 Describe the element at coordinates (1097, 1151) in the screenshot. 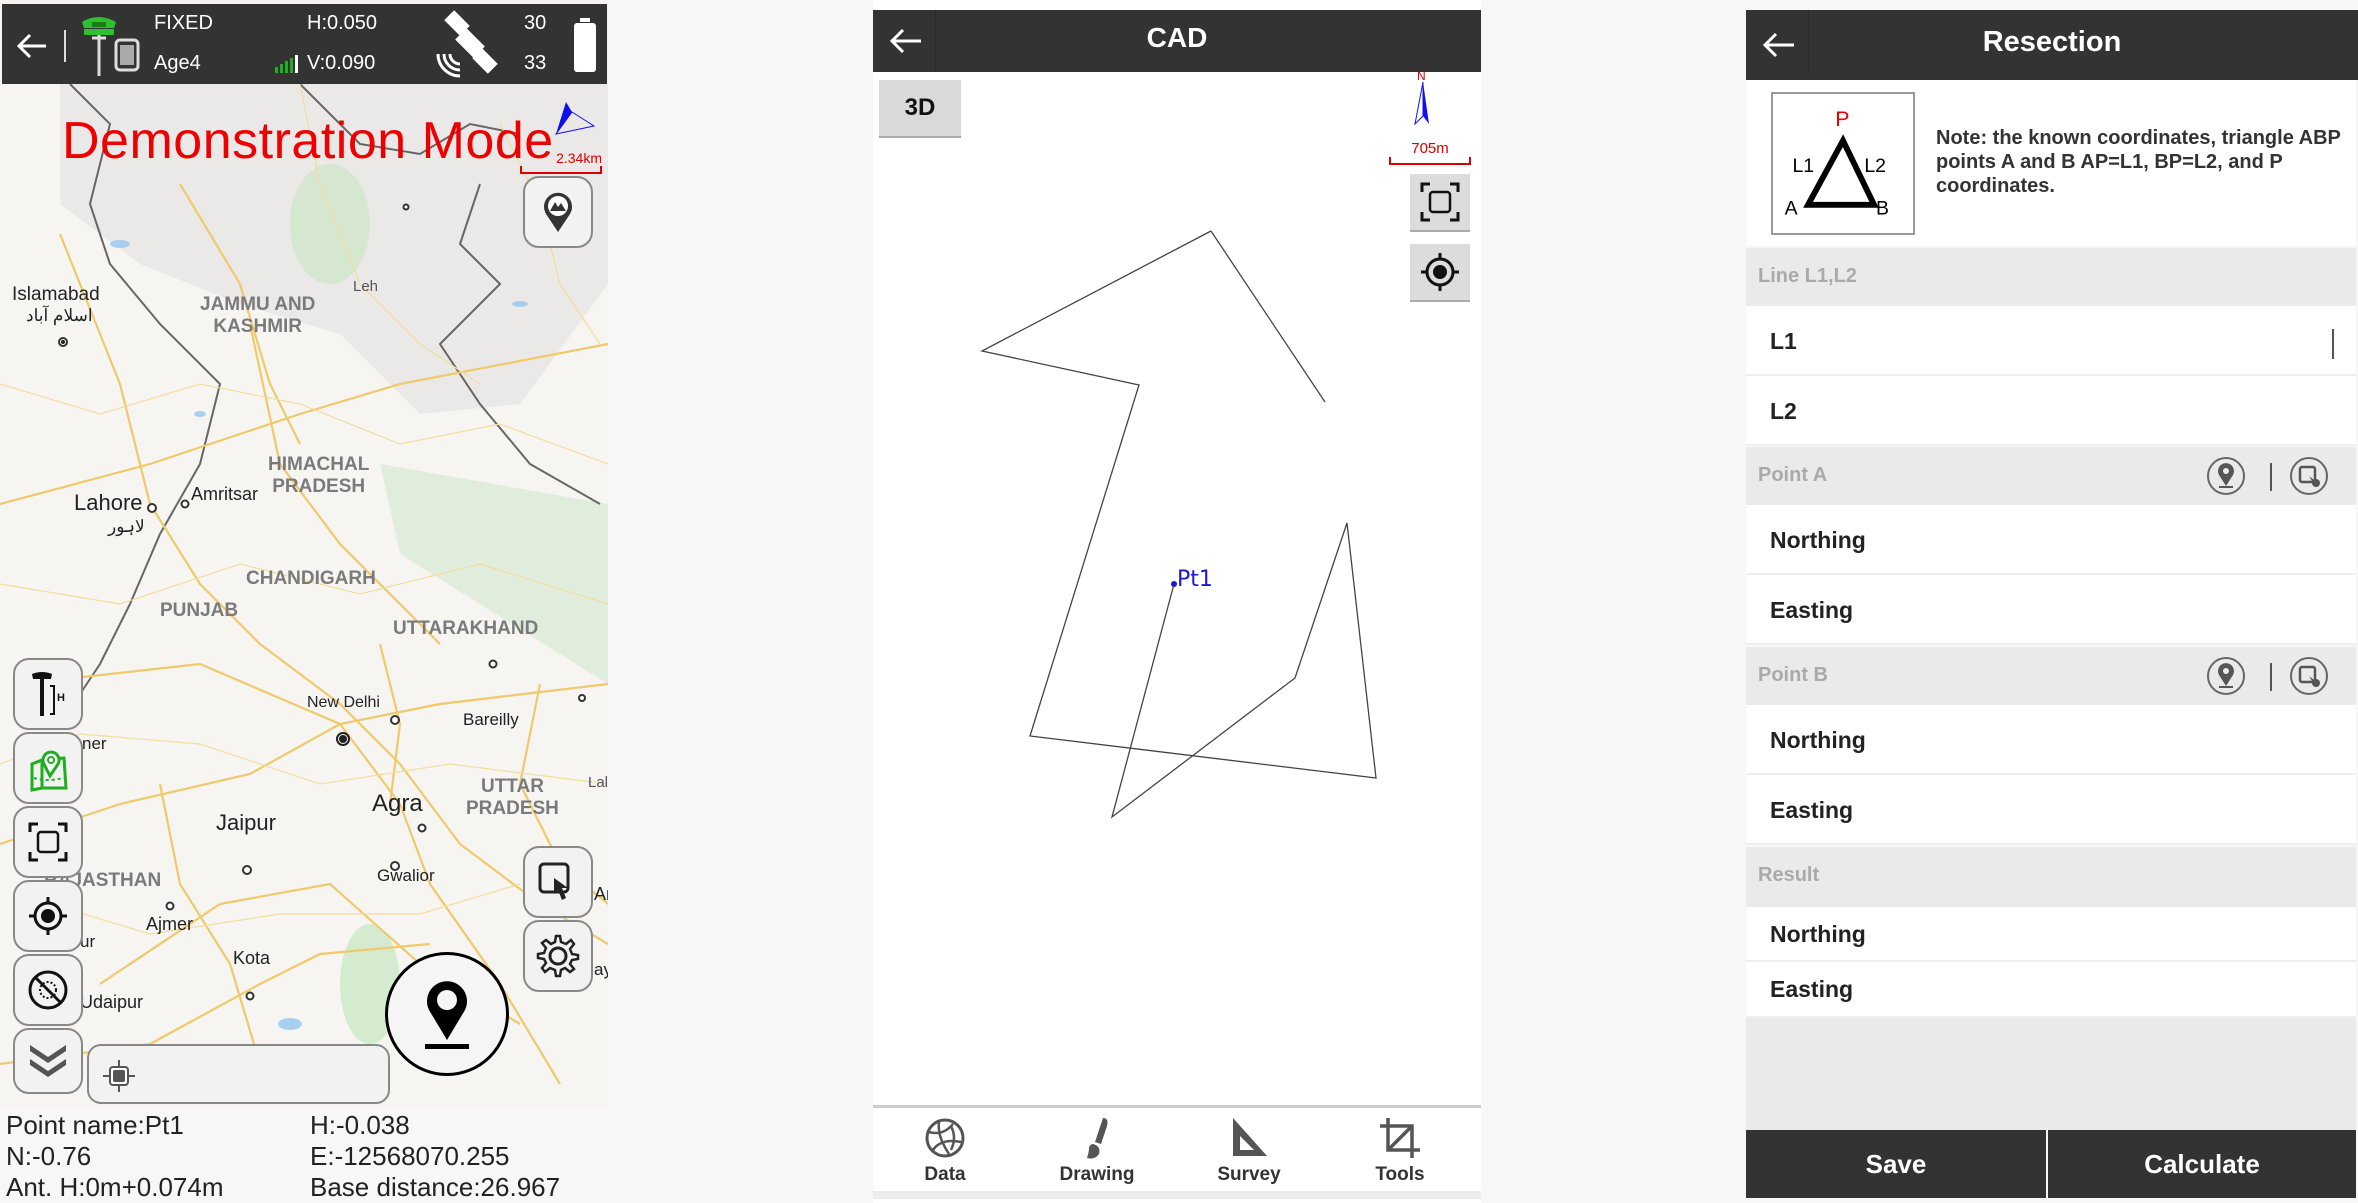

I see `nav-drawing: Drawing` at that location.